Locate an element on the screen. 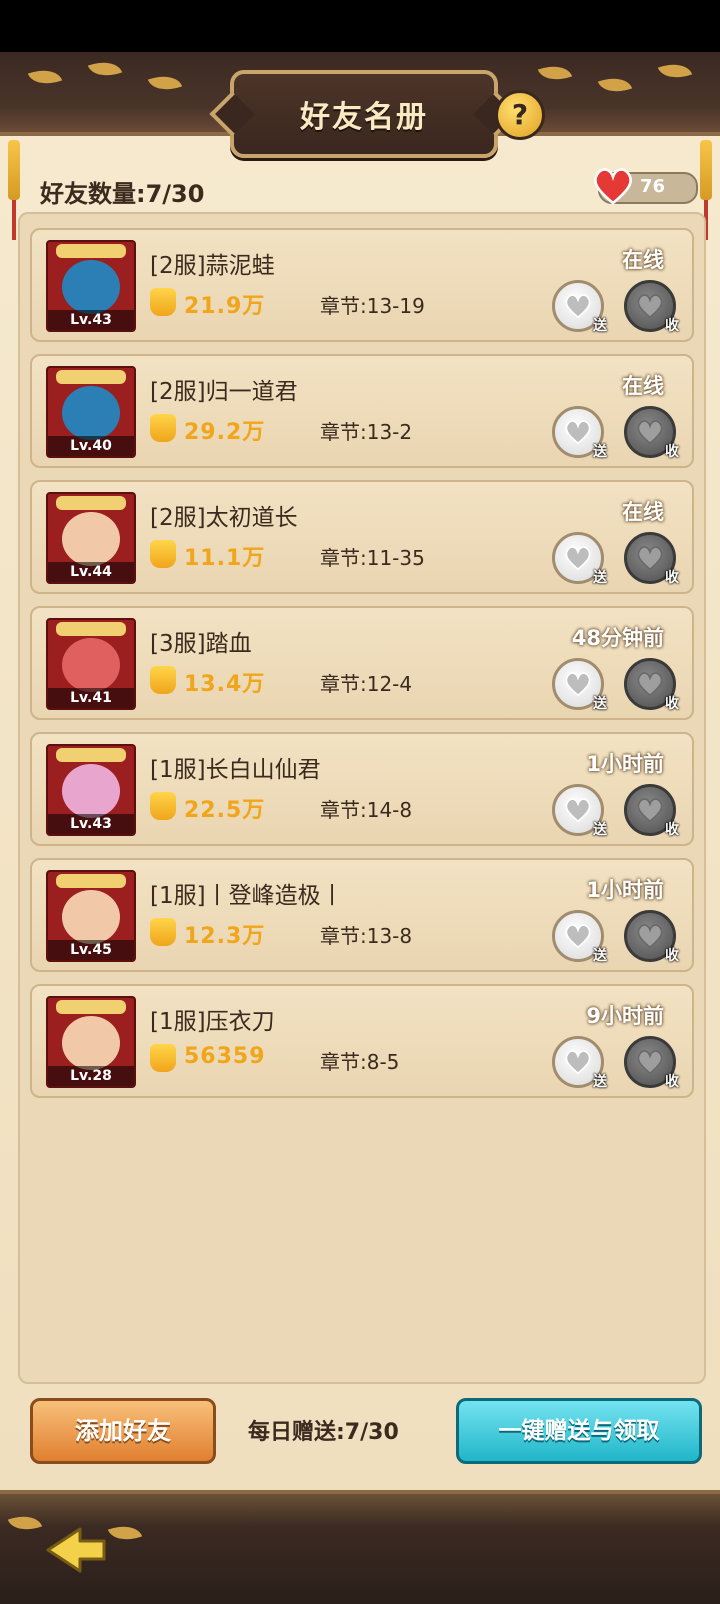 The image size is (720, 1604). friend-name: [2服]太初道长 is located at coordinates (224, 518).